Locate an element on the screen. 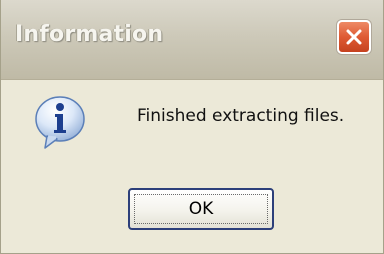 The width and height of the screenshot is (384, 254). message-text: Finished extracting files. is located at coordinates (241, 116).